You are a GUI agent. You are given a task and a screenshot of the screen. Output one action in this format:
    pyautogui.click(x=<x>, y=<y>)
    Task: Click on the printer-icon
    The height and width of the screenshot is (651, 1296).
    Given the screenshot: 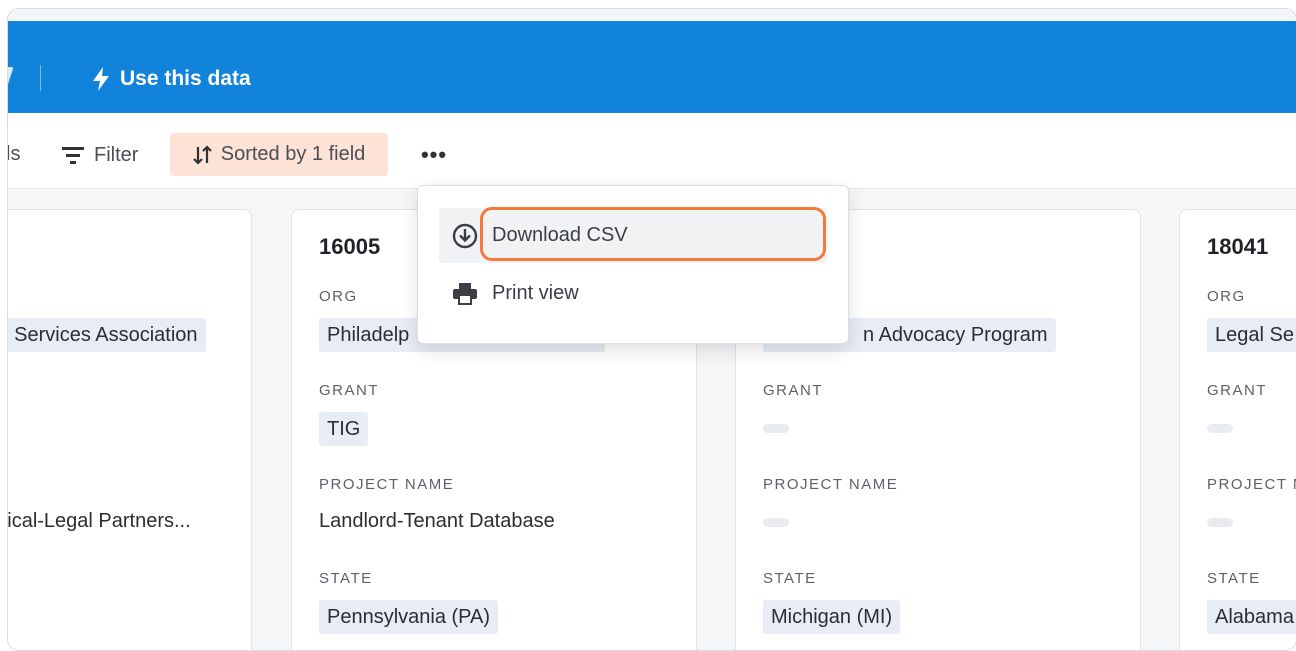 What is the action you would take?
    pyautogui.click(x=465, y=294)
    